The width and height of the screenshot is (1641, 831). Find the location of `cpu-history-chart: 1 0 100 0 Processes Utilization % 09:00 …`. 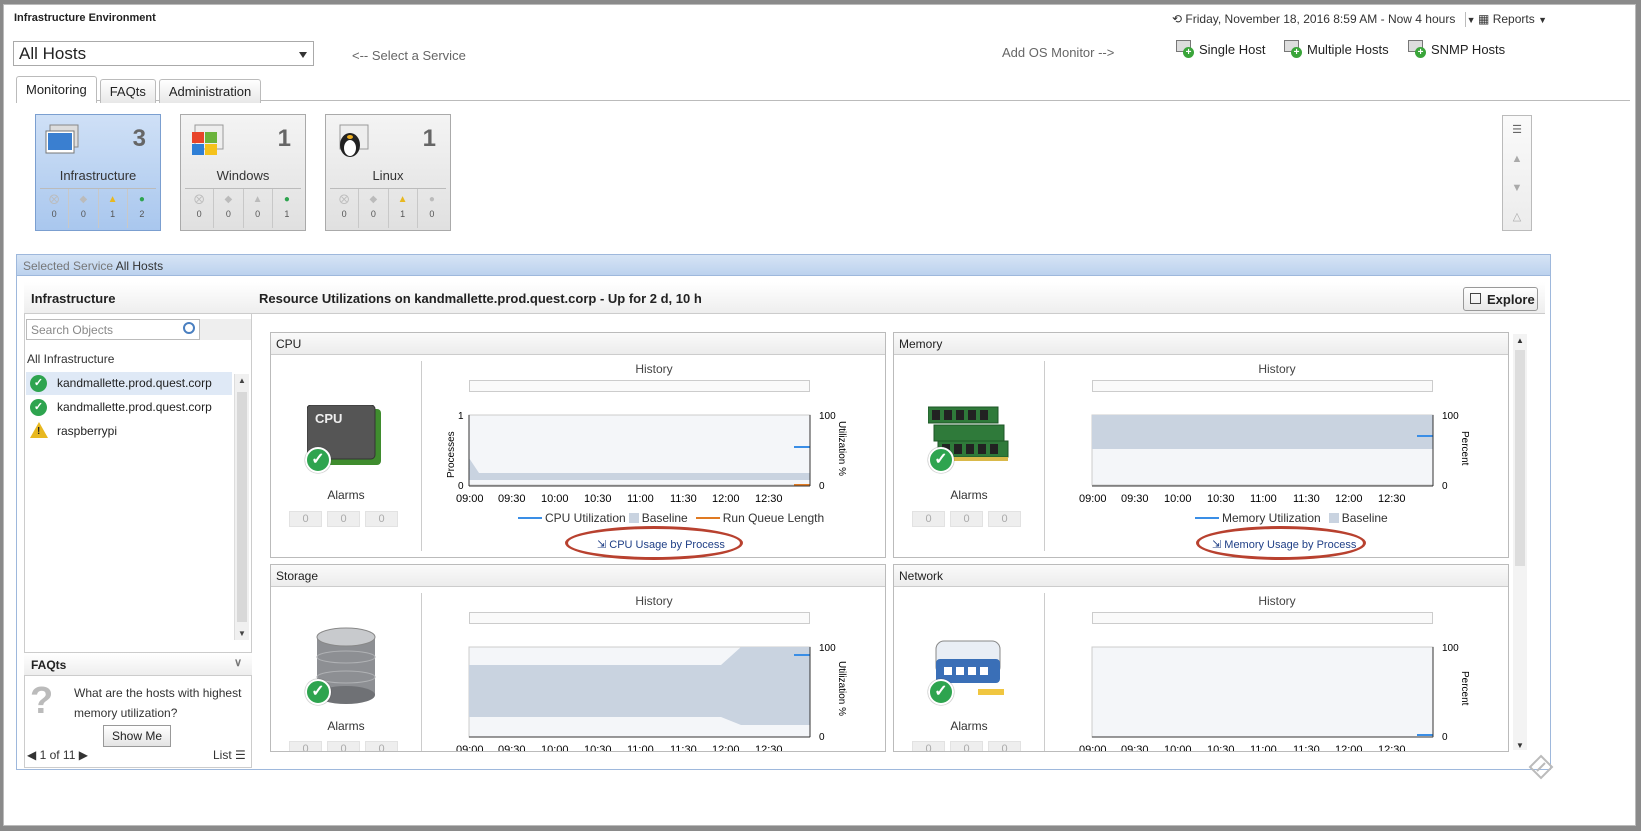

cpu-history-chart: 1 0 100 0 Processes Utilization % 09:00 … is located at coordinates (646, 458).